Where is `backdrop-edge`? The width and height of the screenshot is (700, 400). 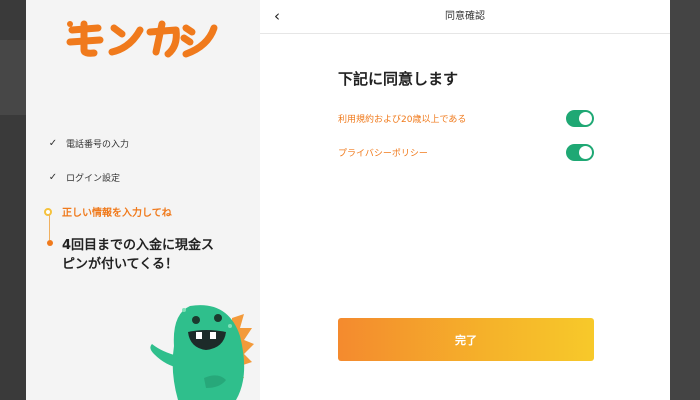
backdrop-edge is located at coordinates (684, 200).